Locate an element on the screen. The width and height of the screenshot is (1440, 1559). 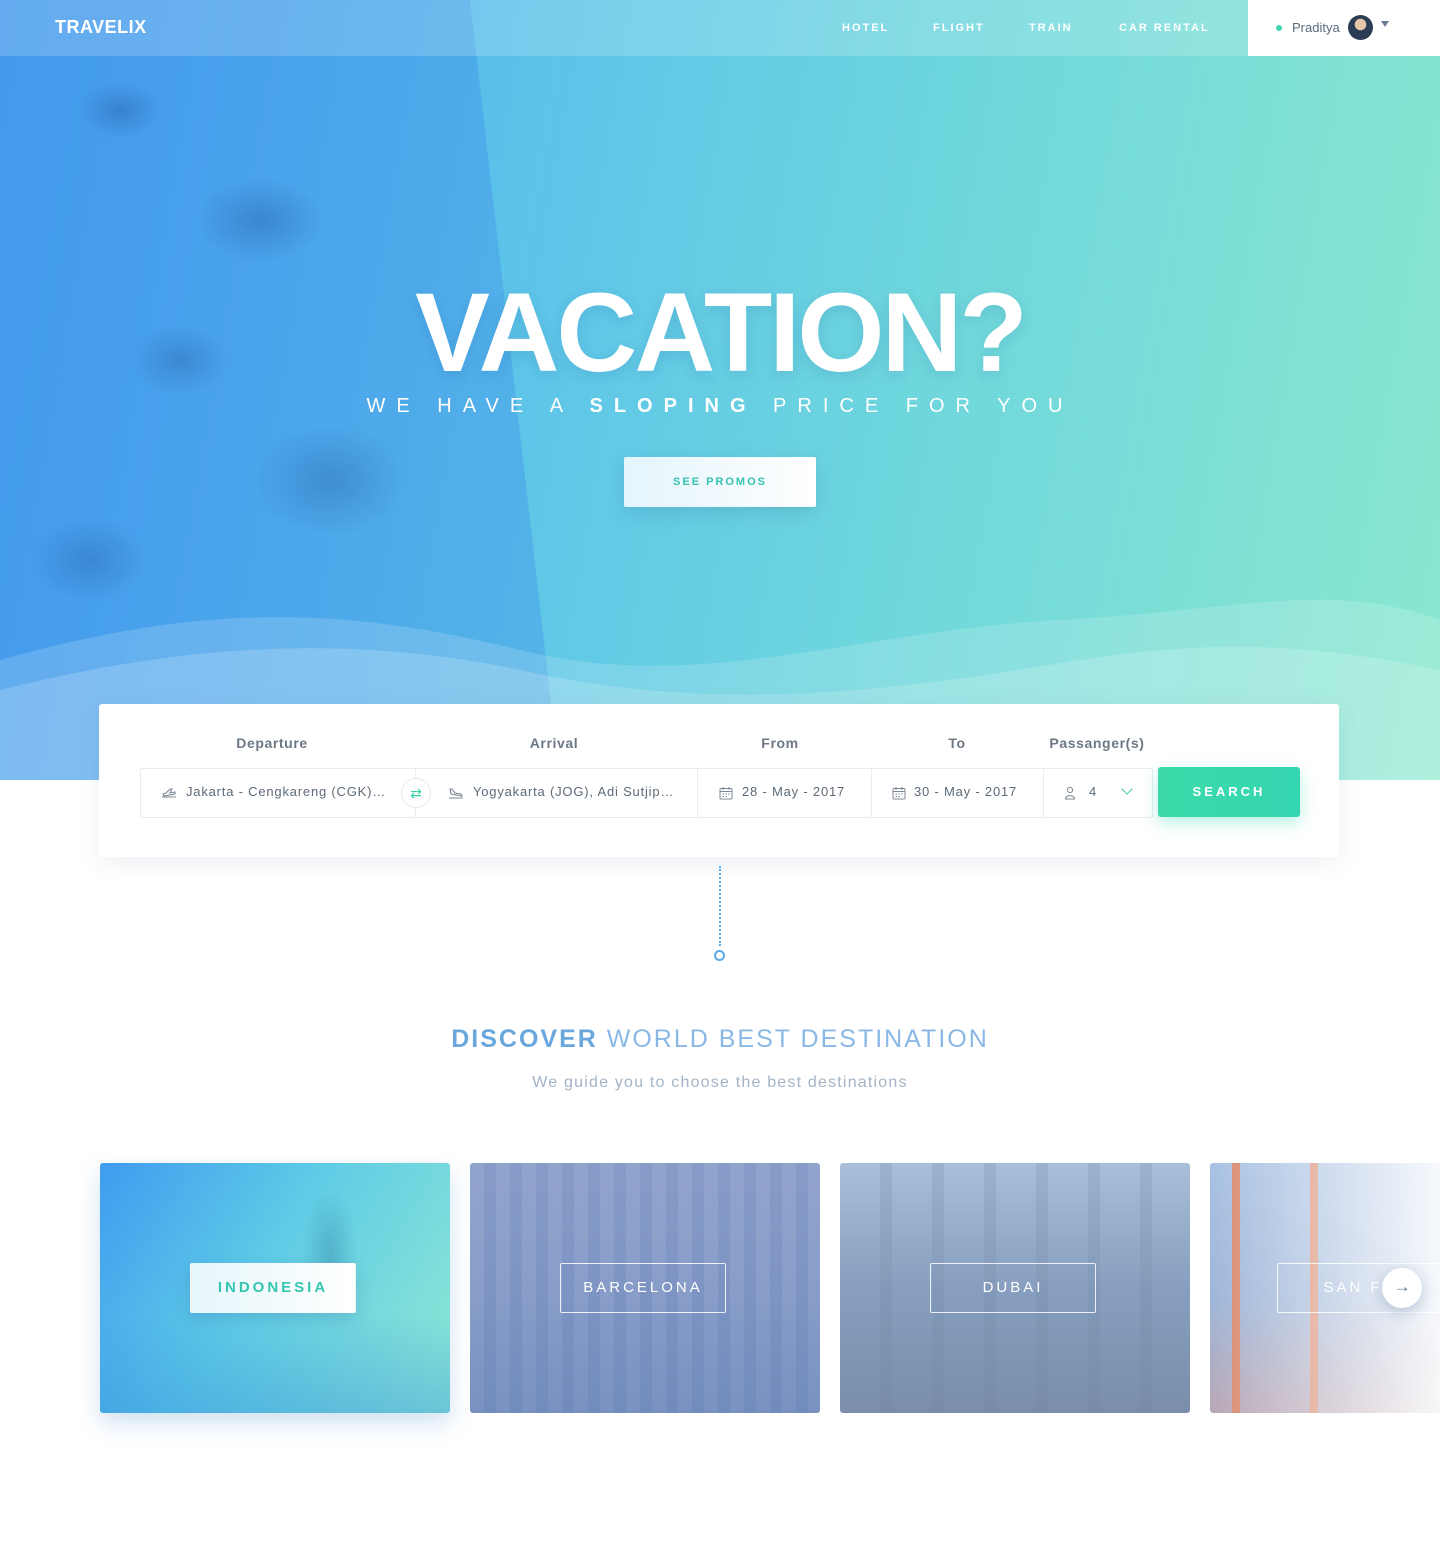
to-date-input: 30 - May - 2017 is located at coordinates (965, 791).